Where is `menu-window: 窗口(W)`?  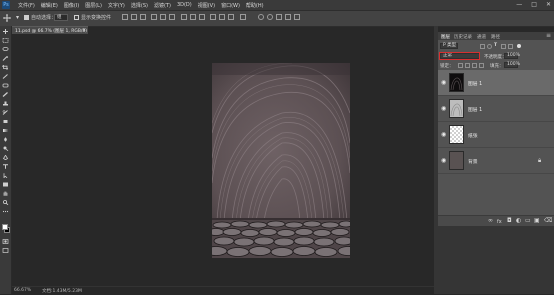
menu-window: 窗口(W) is located at coordinates (230, 5).